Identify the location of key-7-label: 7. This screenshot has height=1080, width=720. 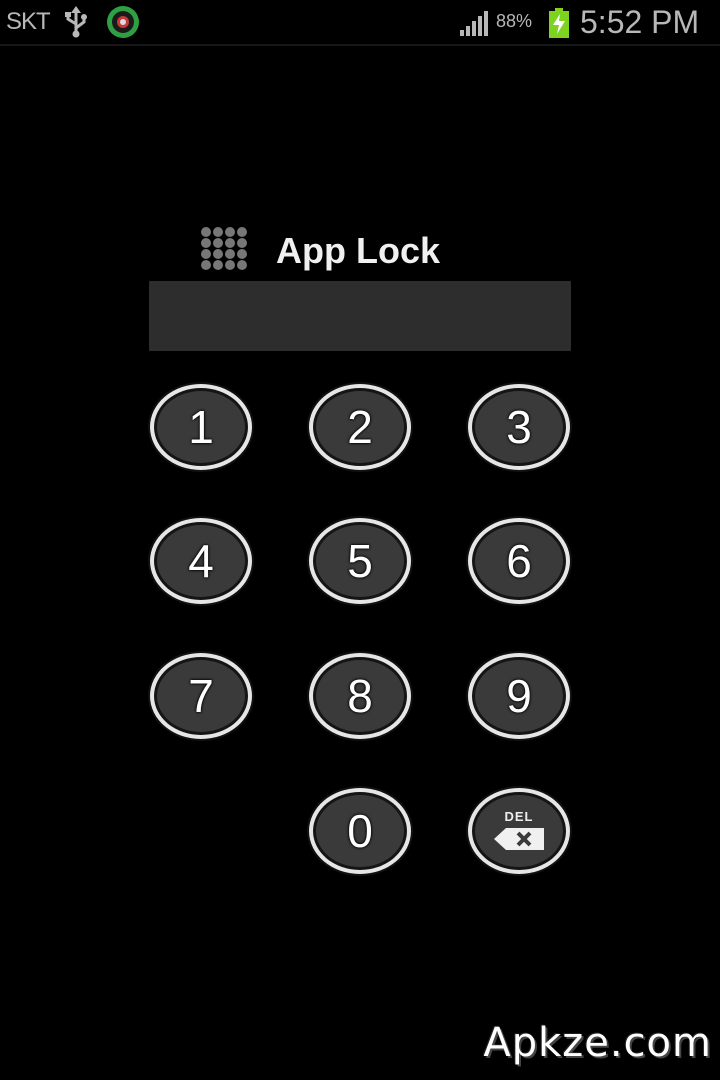
(201, 696).